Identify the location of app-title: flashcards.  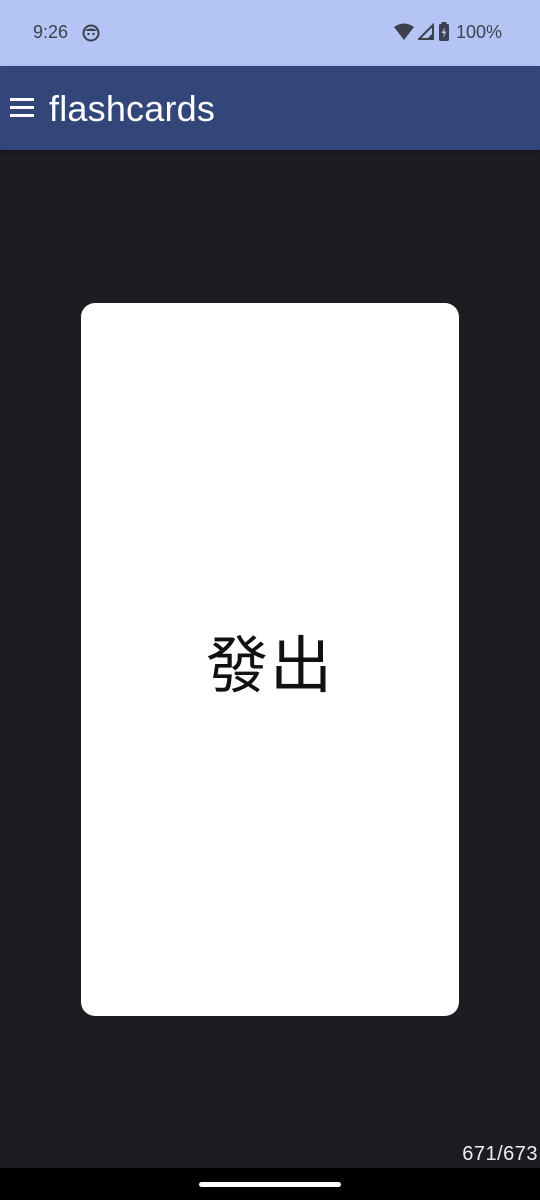
(132, 108).